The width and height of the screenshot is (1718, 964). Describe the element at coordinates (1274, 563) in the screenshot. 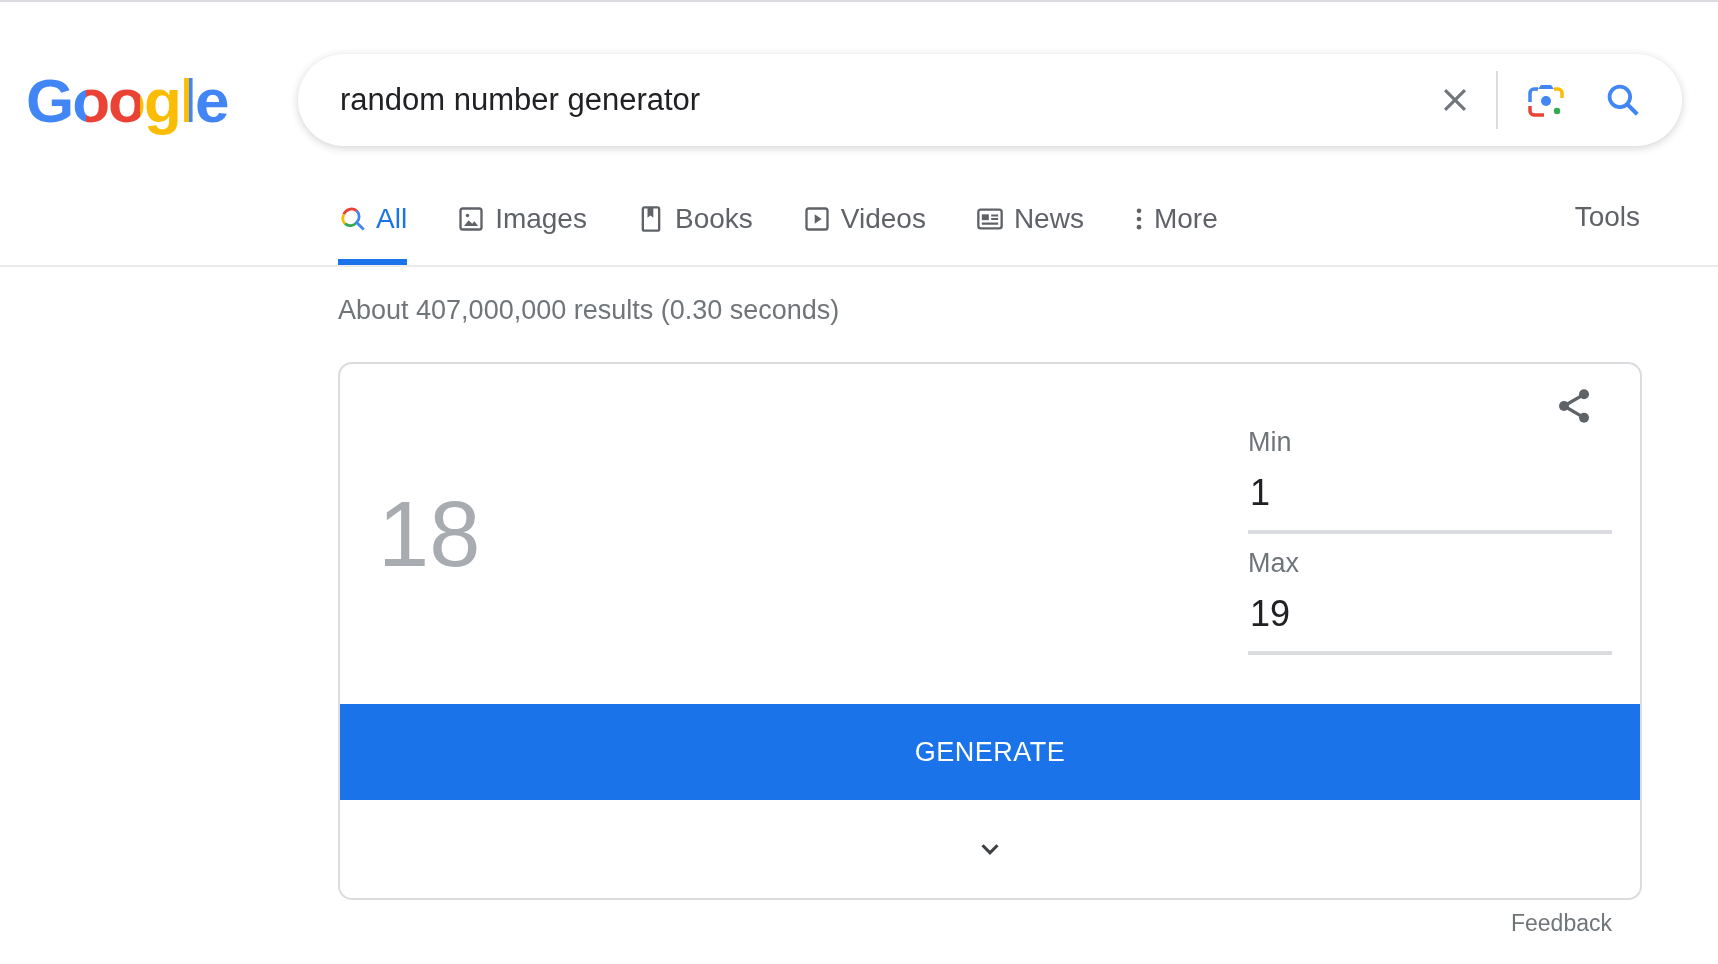

I see `max-label: Max` at that location.